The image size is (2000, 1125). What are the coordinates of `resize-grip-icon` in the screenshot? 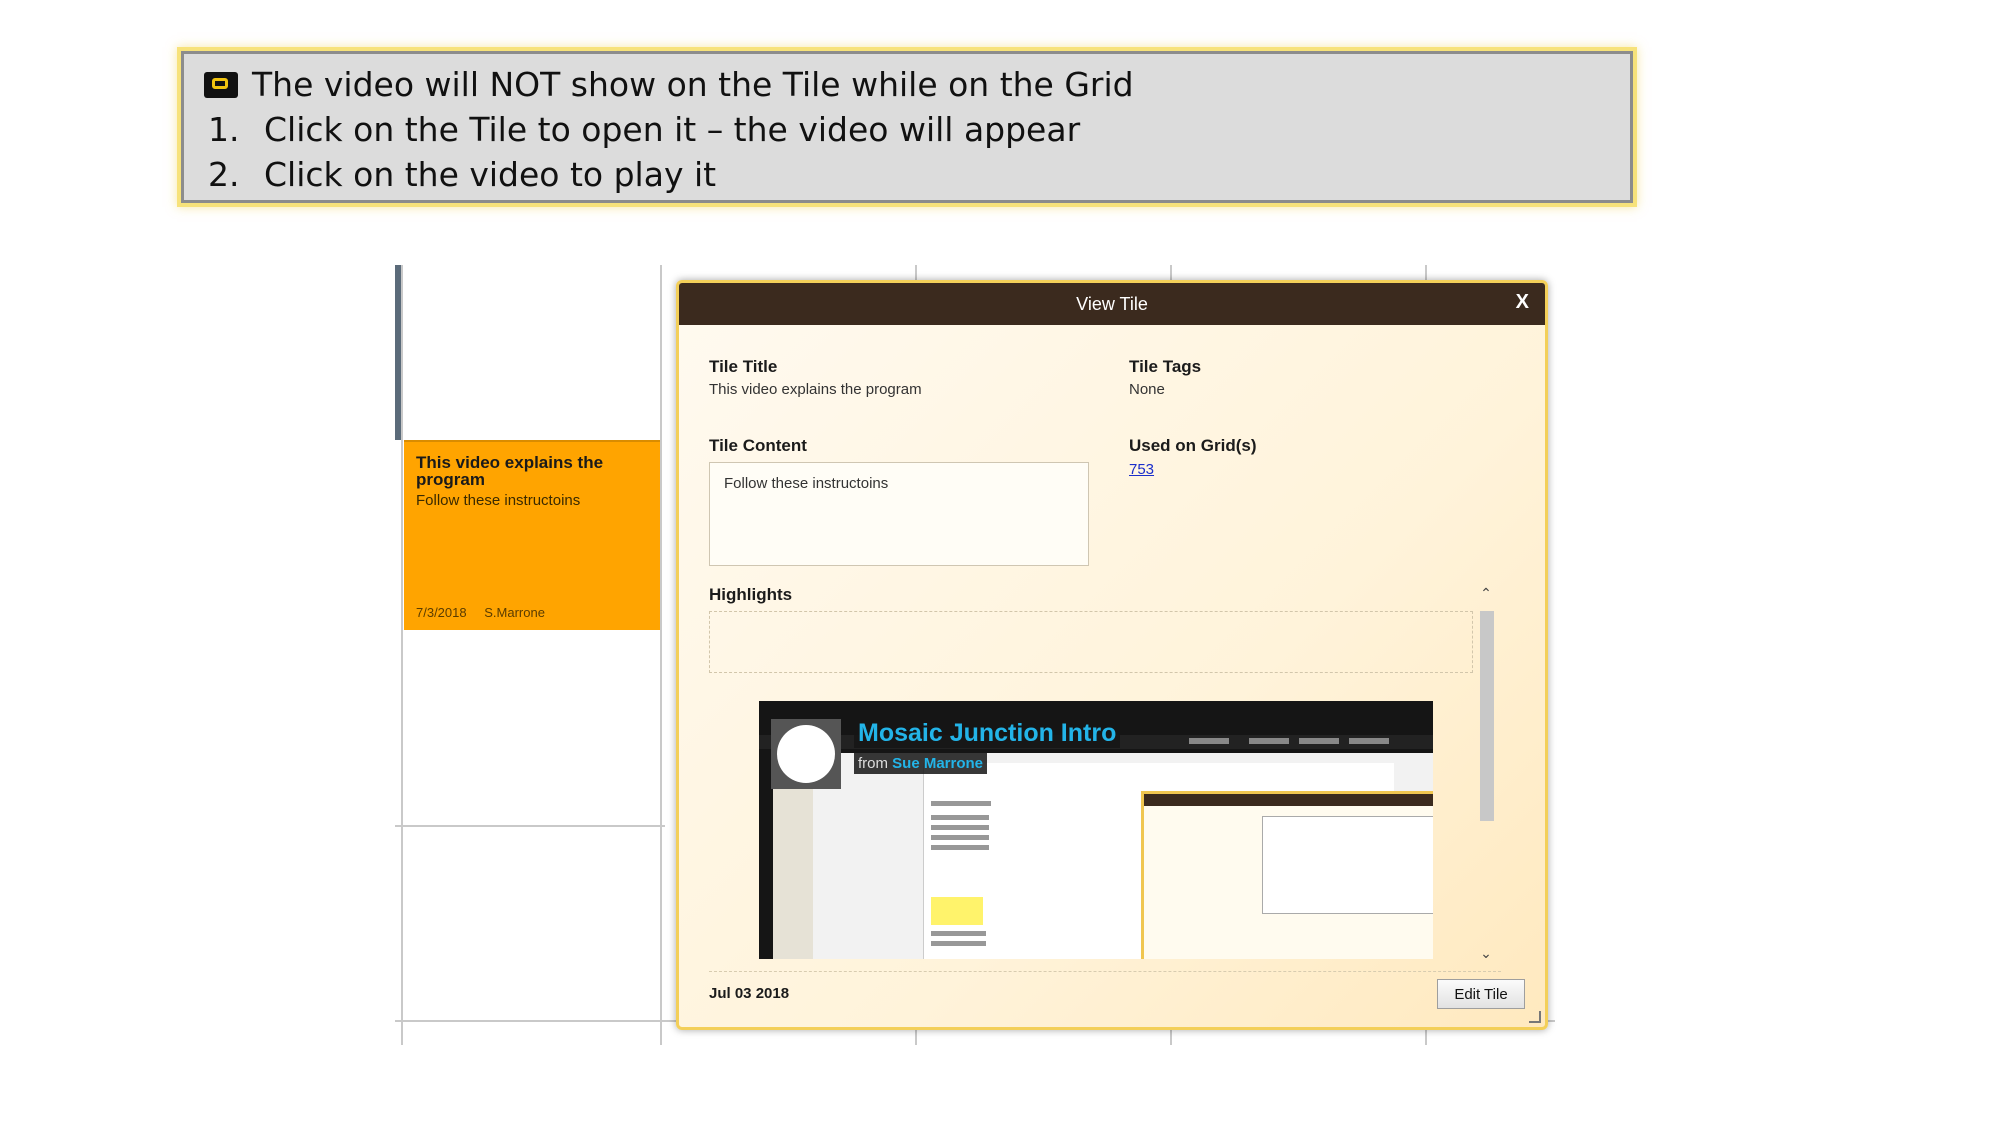 It's located at (1535, 1017).